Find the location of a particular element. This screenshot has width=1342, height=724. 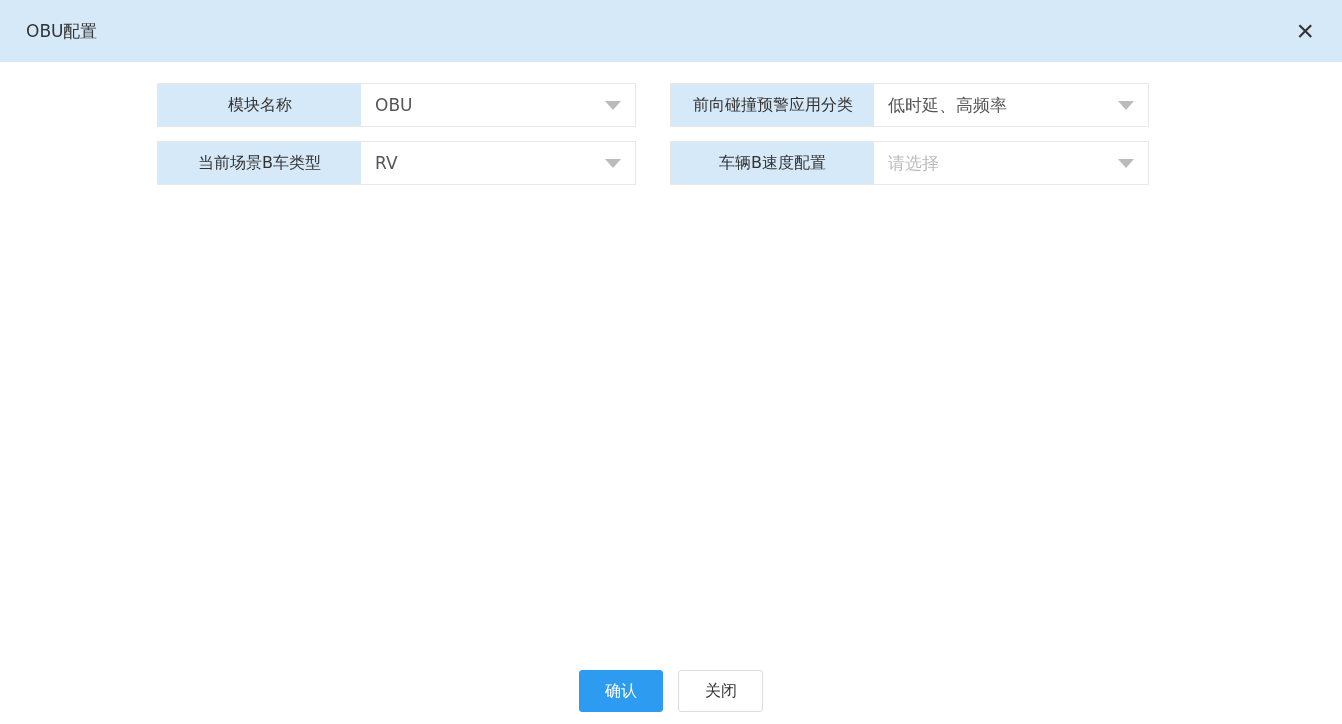

close-button: × is located at coordinates (1305, 31).